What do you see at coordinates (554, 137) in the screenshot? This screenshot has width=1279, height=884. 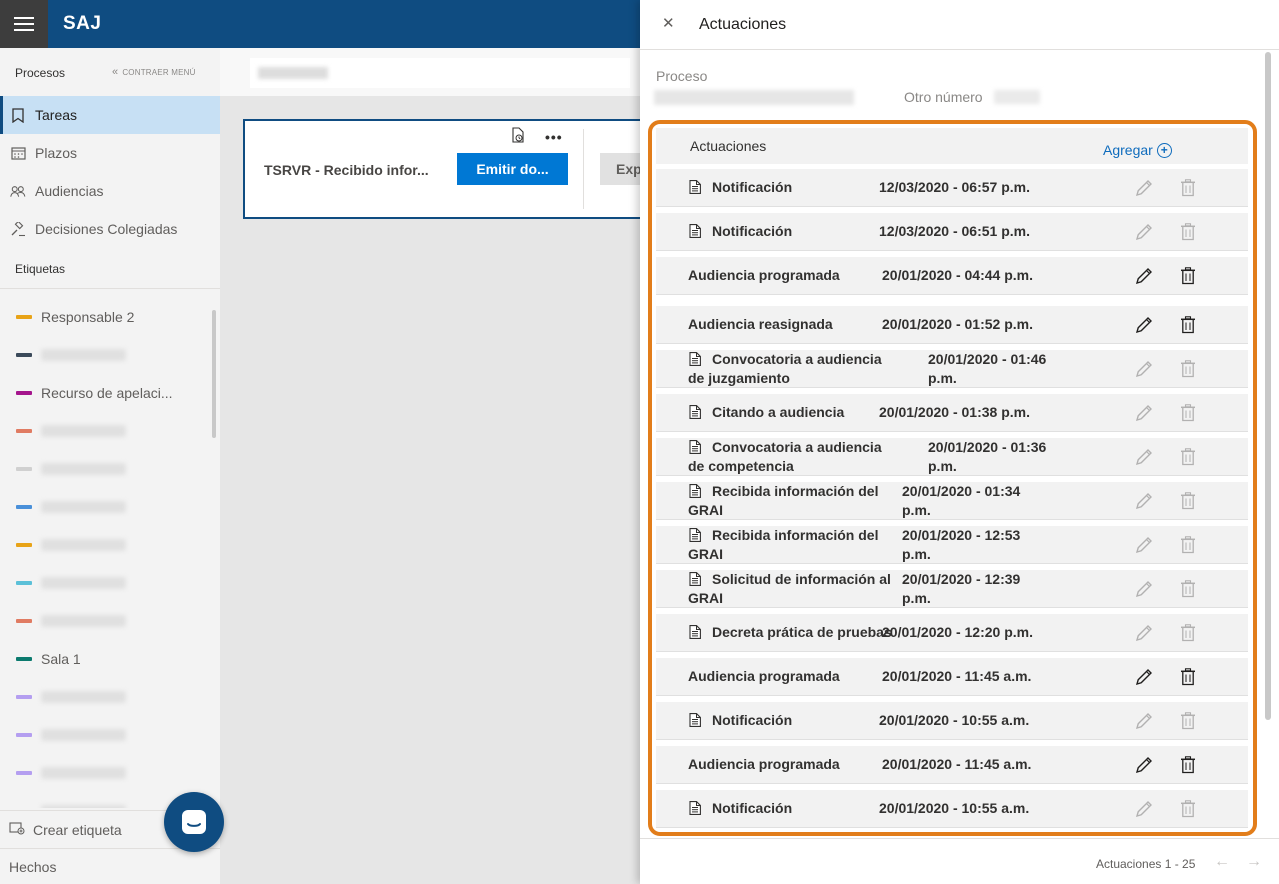 I see `more-options-icon: •••` at bounding box center [554, 137].